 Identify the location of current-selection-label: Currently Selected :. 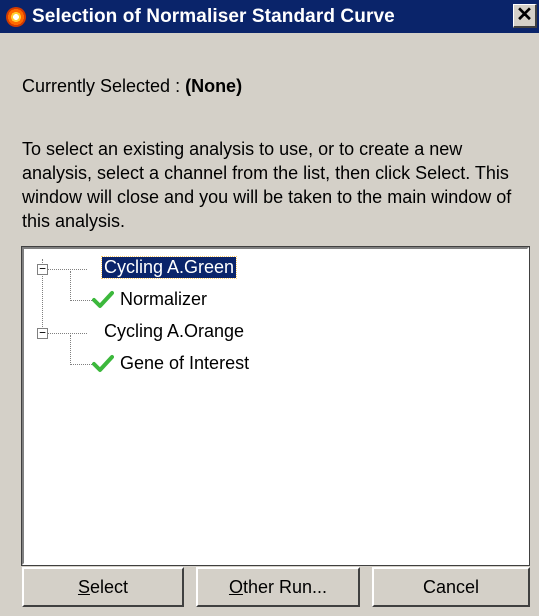
(104, 86).